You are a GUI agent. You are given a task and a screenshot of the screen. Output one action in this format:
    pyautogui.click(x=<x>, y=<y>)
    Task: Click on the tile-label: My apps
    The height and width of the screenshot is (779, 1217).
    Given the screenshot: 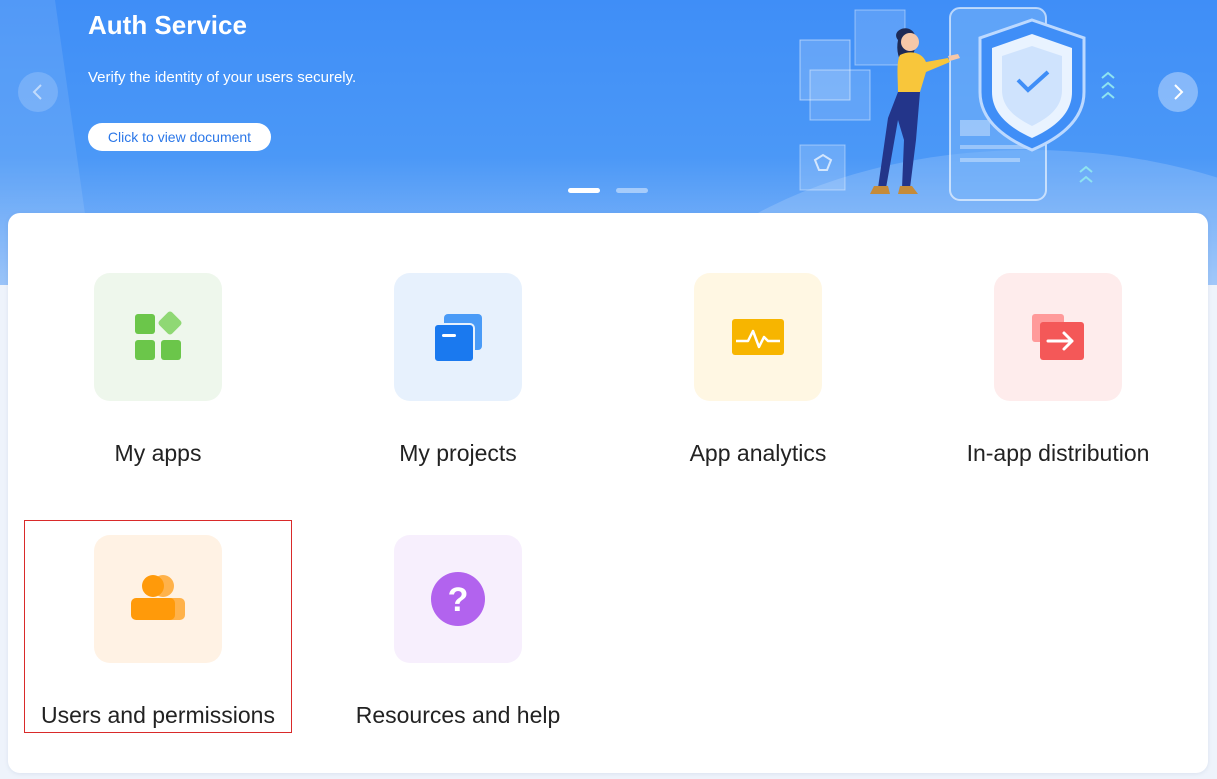 What is the action you would take?
    pyautogui.click(x=158, y=453)
    